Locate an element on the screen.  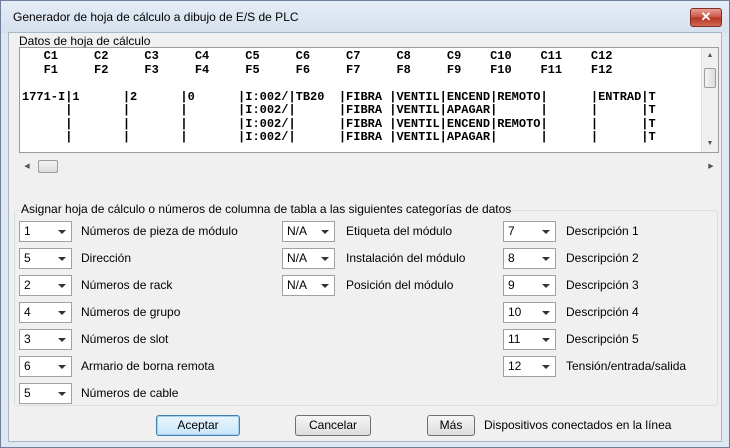
category-label: Posición del módulo is located at coordinates (400, 285).